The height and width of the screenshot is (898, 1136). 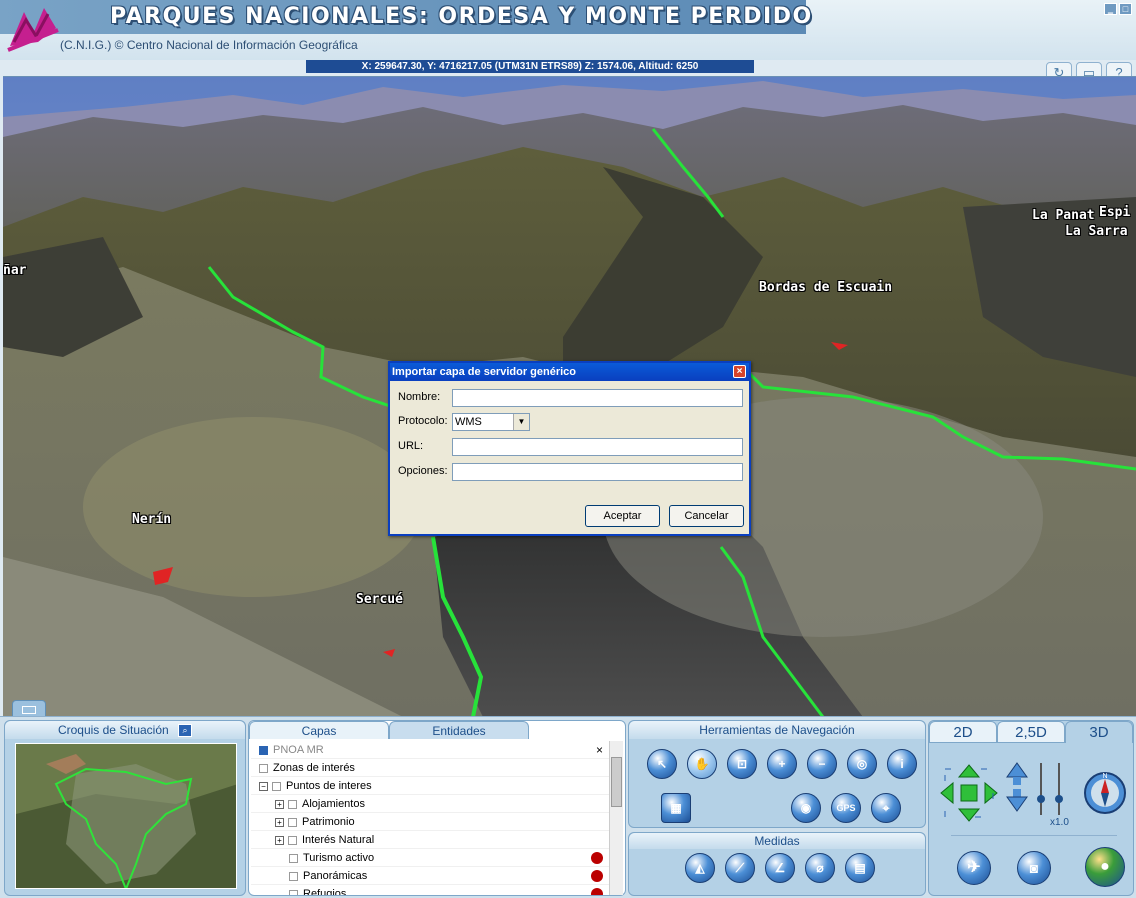 What do you see at coordinates (662, 764) in the screenshot?
I see `pointer-icon: ↖` at bounding box center [662, 764].